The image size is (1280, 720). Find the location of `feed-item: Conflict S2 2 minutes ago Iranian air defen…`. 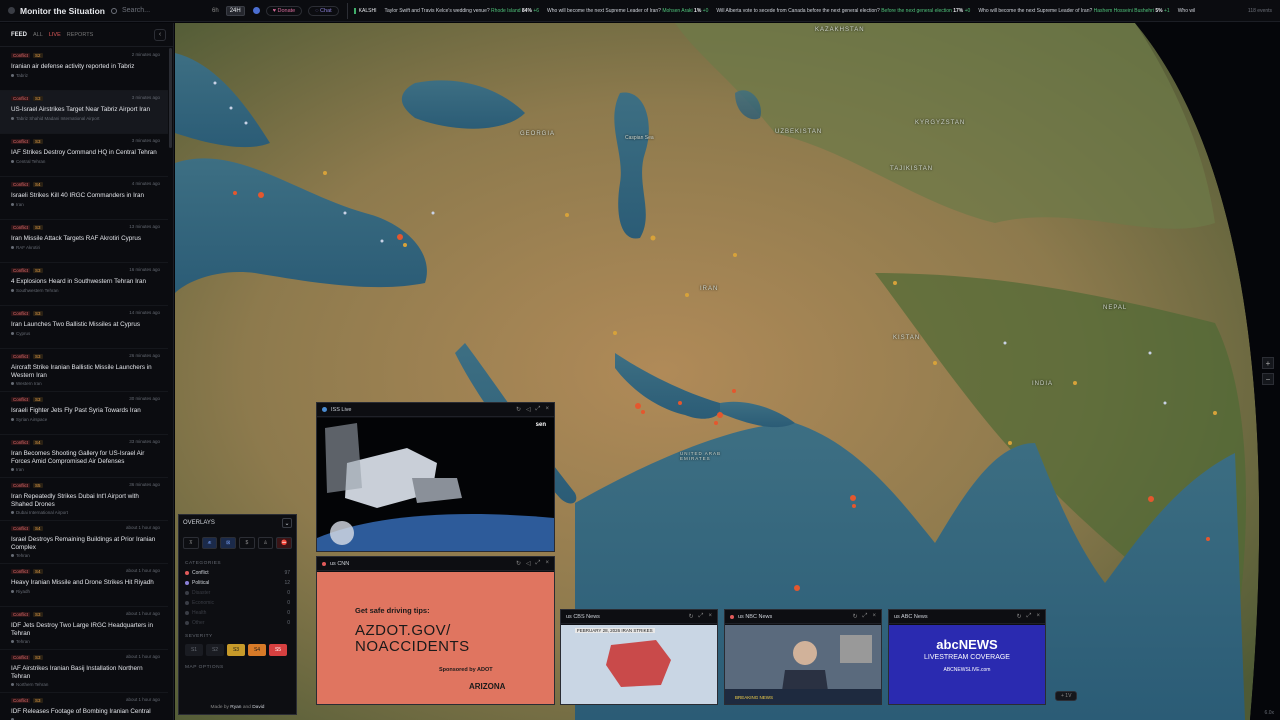

feed-item: Conflict S2 2 minutes ago Iranian air defen… is located at coordinates (84, 69).